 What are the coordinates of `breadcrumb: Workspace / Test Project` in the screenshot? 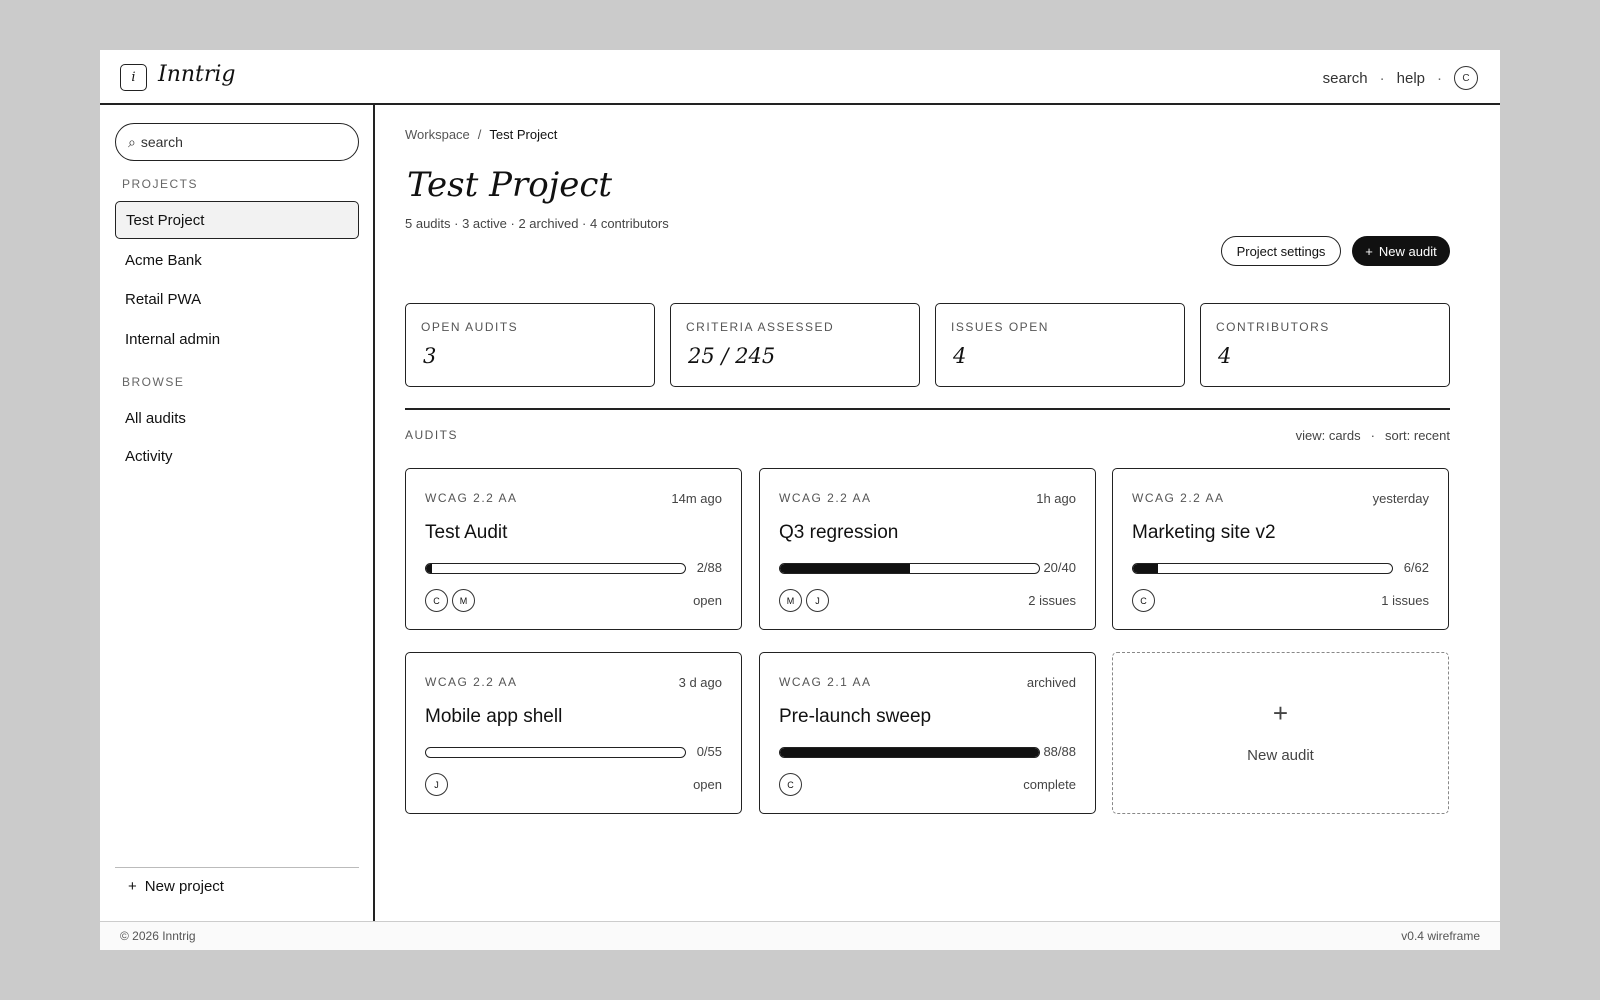 It's located at (481, 134).